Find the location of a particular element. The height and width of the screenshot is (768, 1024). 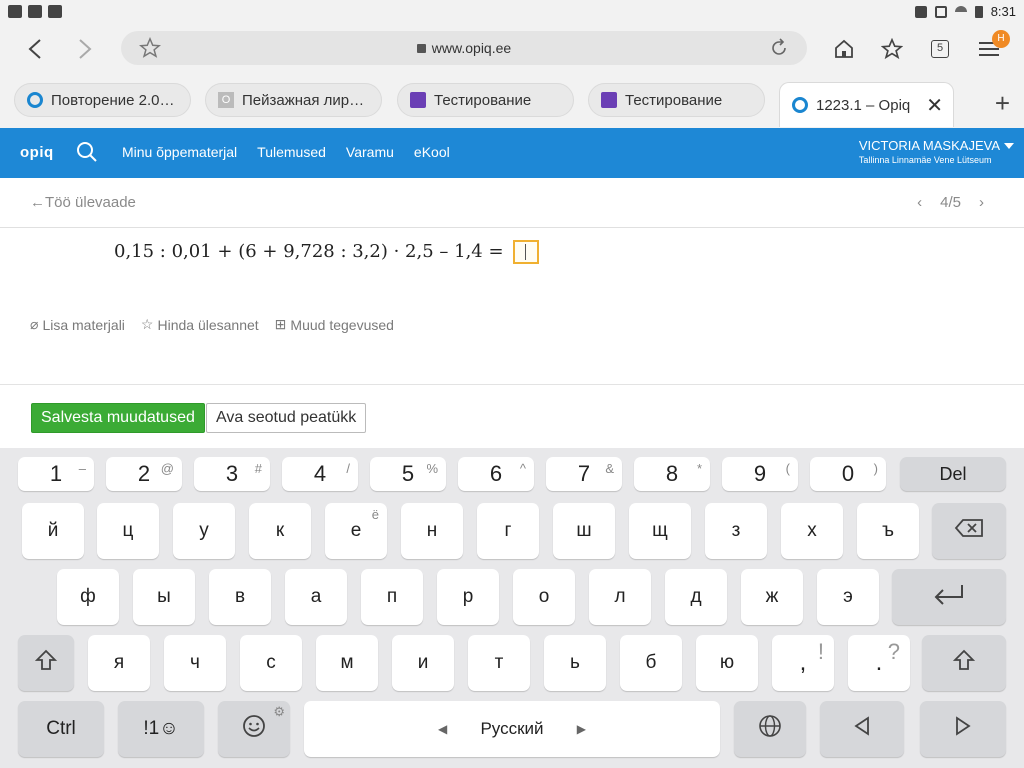

enter-key is located at coordinates (949, 597).